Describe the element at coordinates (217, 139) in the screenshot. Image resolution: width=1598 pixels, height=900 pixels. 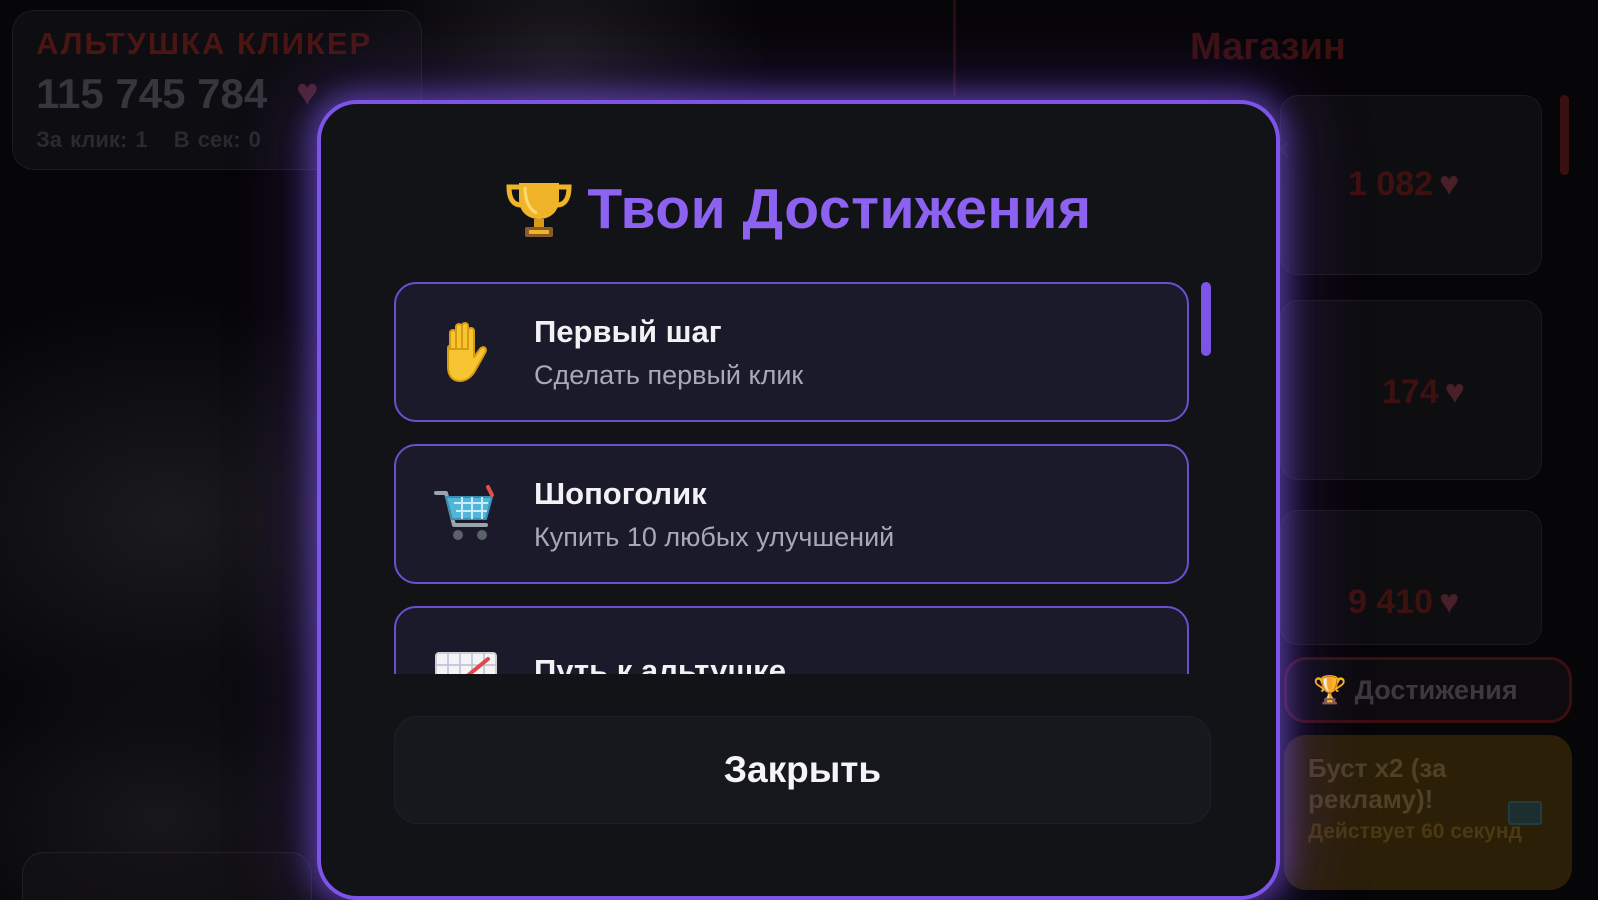
I see `per-second-stat: В сек: 0` at that location.